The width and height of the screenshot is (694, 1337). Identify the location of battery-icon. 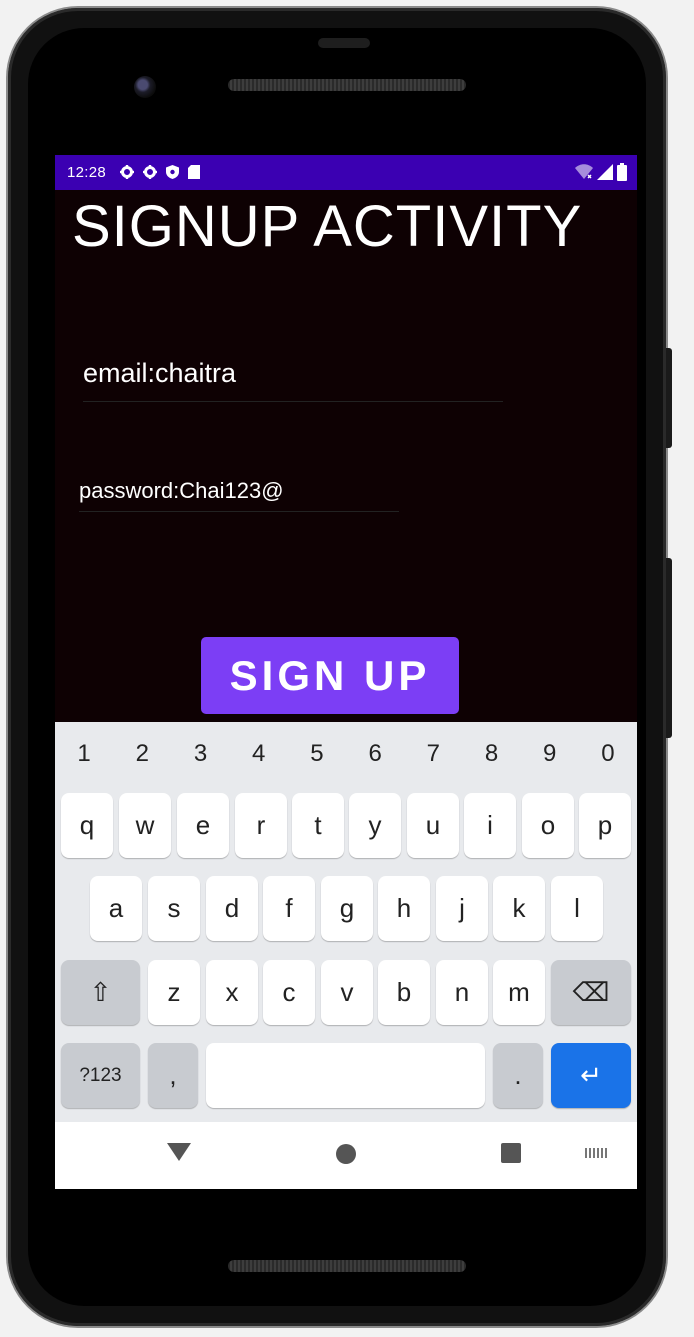
(622, 174).